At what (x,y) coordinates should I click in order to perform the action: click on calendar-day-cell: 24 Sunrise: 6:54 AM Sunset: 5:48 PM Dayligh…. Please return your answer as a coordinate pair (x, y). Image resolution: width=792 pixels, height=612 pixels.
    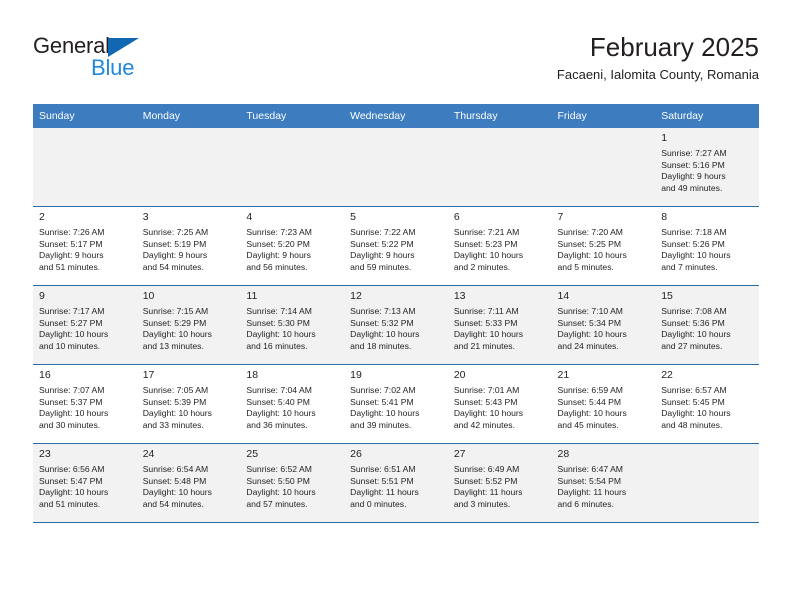
    Looking at the image, I should click on (188, 483).